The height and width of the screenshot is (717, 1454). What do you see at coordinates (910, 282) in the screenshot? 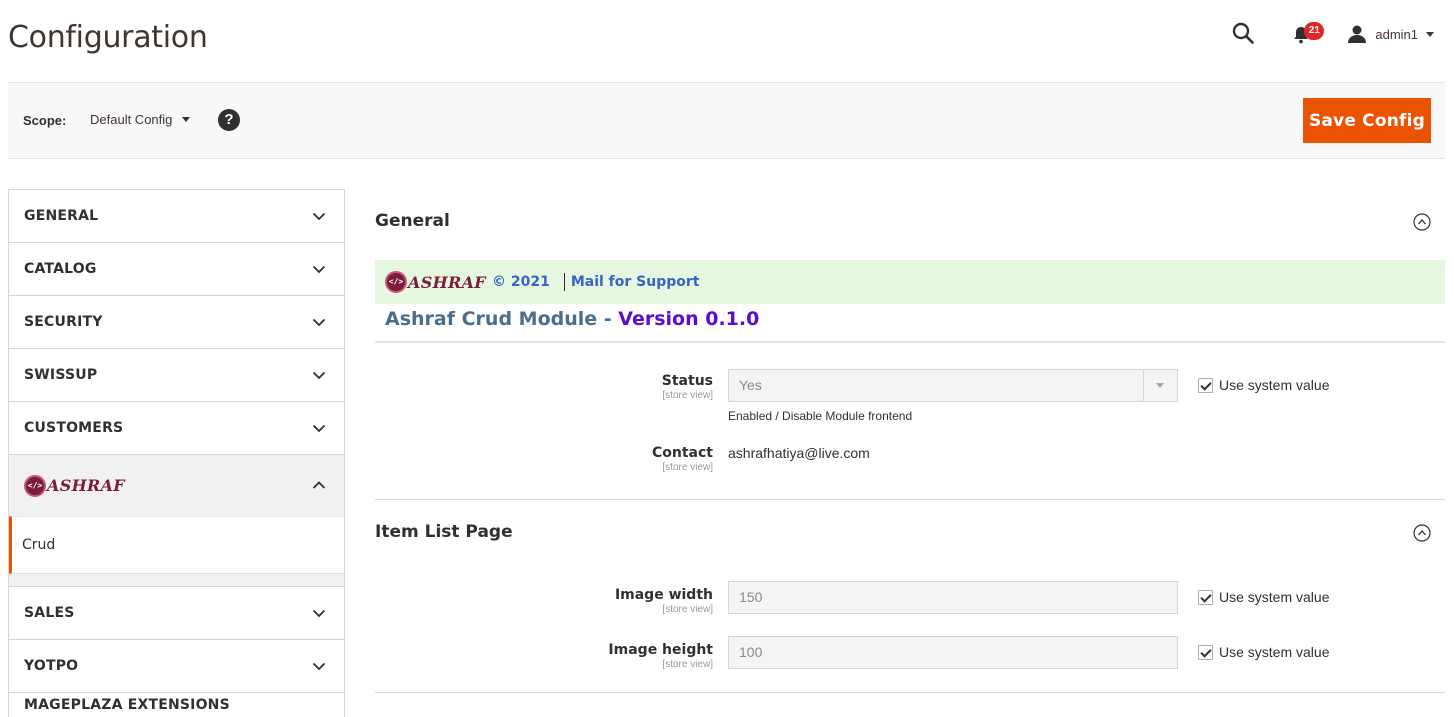
I see `module-banner: </> ASHRAF © 2021 Mail for Support` at bounding box center [910, 282].